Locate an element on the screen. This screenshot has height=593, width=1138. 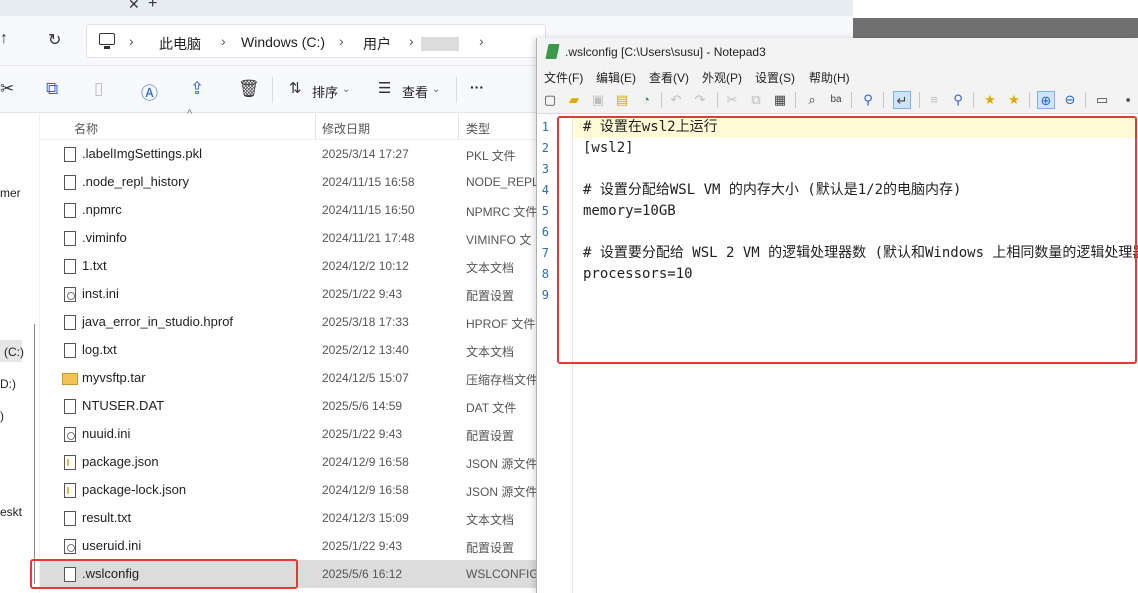
menu-view: 查看(V) is located at coordinates (669, 77).